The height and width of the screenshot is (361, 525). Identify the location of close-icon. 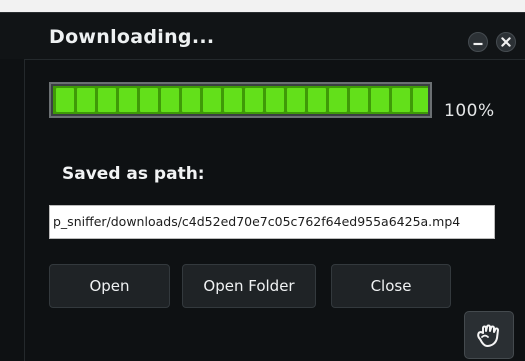
(506, 42).